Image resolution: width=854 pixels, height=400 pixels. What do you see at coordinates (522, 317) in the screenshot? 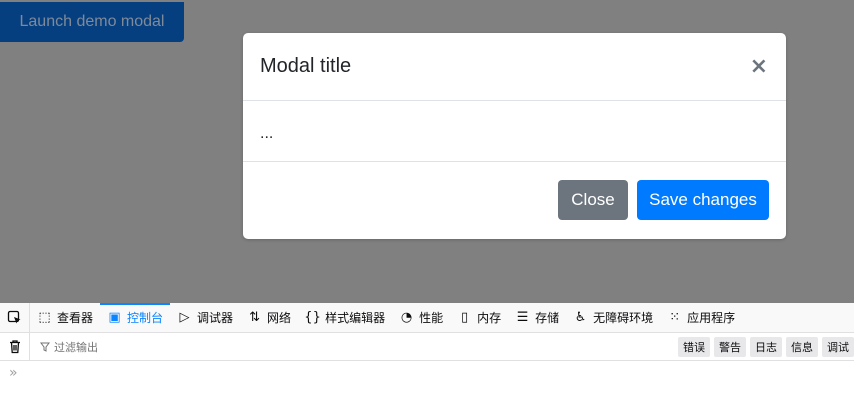
I see `storage-icon: ☰` at bounding box center [522, 317].